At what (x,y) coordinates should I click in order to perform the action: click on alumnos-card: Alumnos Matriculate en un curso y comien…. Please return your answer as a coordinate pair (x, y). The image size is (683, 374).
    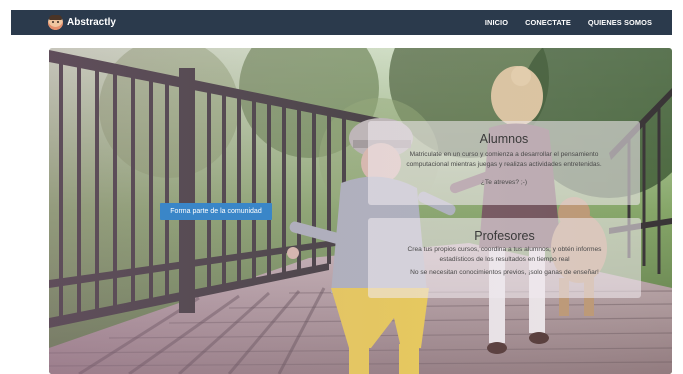
    Looking at the image, I should click on (504, 163).